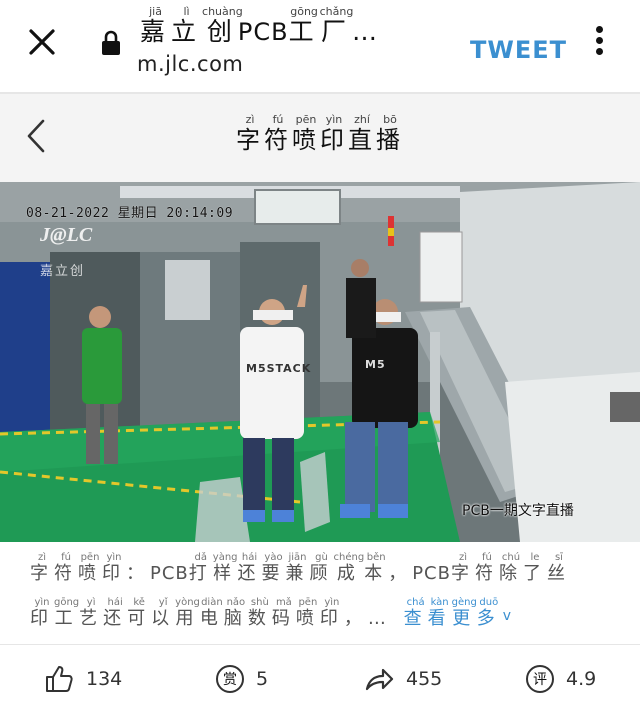 The height and width of the screenshot is (709, 640). Describe the element at coordinates (403, 679) in the screenshot. I see `share-button: 455` at that location.